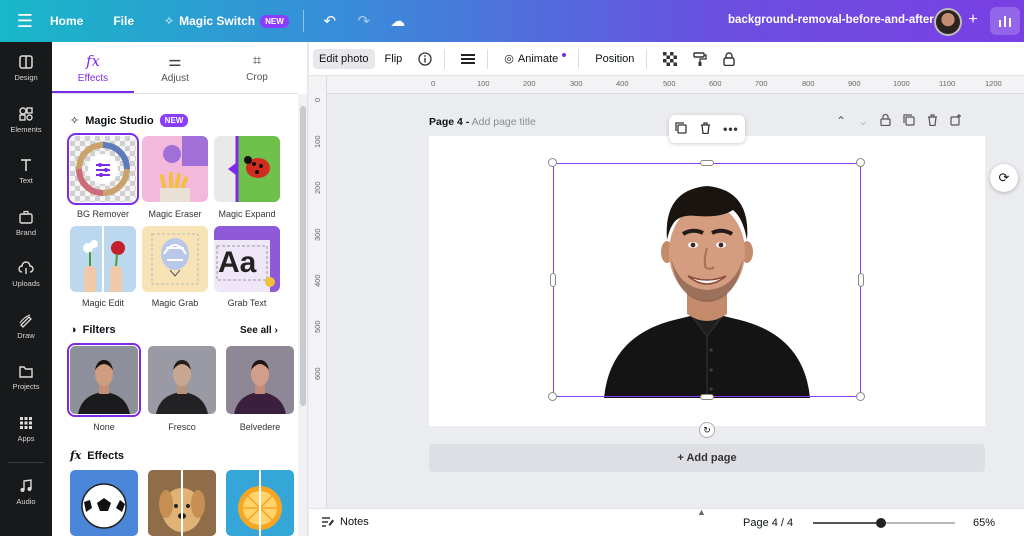 The width and height of the screenshot is (1024, 536). What do you see at coordinates (257, 67) in the screenshot?
I see `tab-crop: ⌗ Crop` at bounding box center [257, 67].